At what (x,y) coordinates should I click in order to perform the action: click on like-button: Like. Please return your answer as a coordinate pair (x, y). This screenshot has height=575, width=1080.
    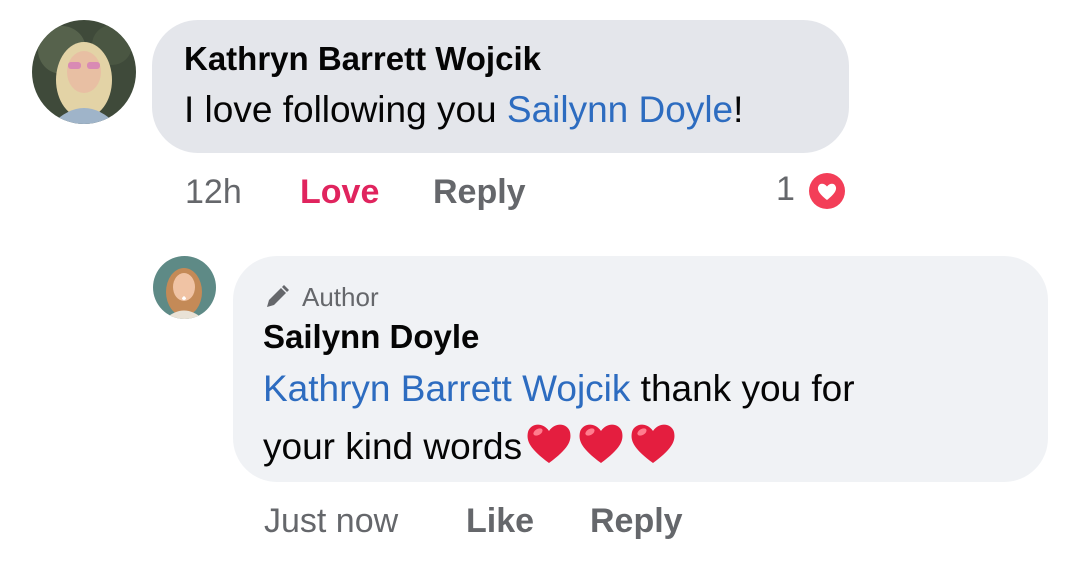
    Looking at the image, I should click on (500, 521).